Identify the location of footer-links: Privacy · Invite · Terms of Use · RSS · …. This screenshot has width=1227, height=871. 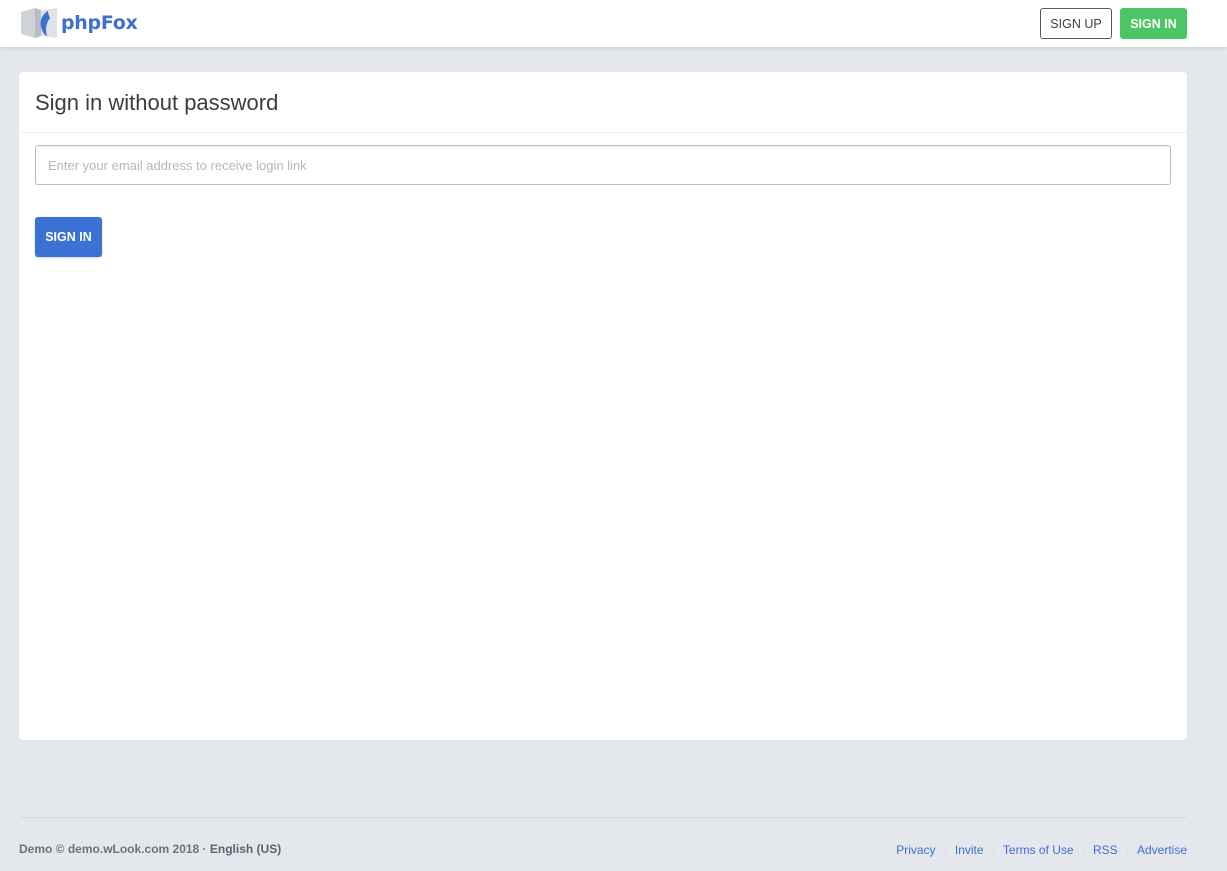
(1041, 850).